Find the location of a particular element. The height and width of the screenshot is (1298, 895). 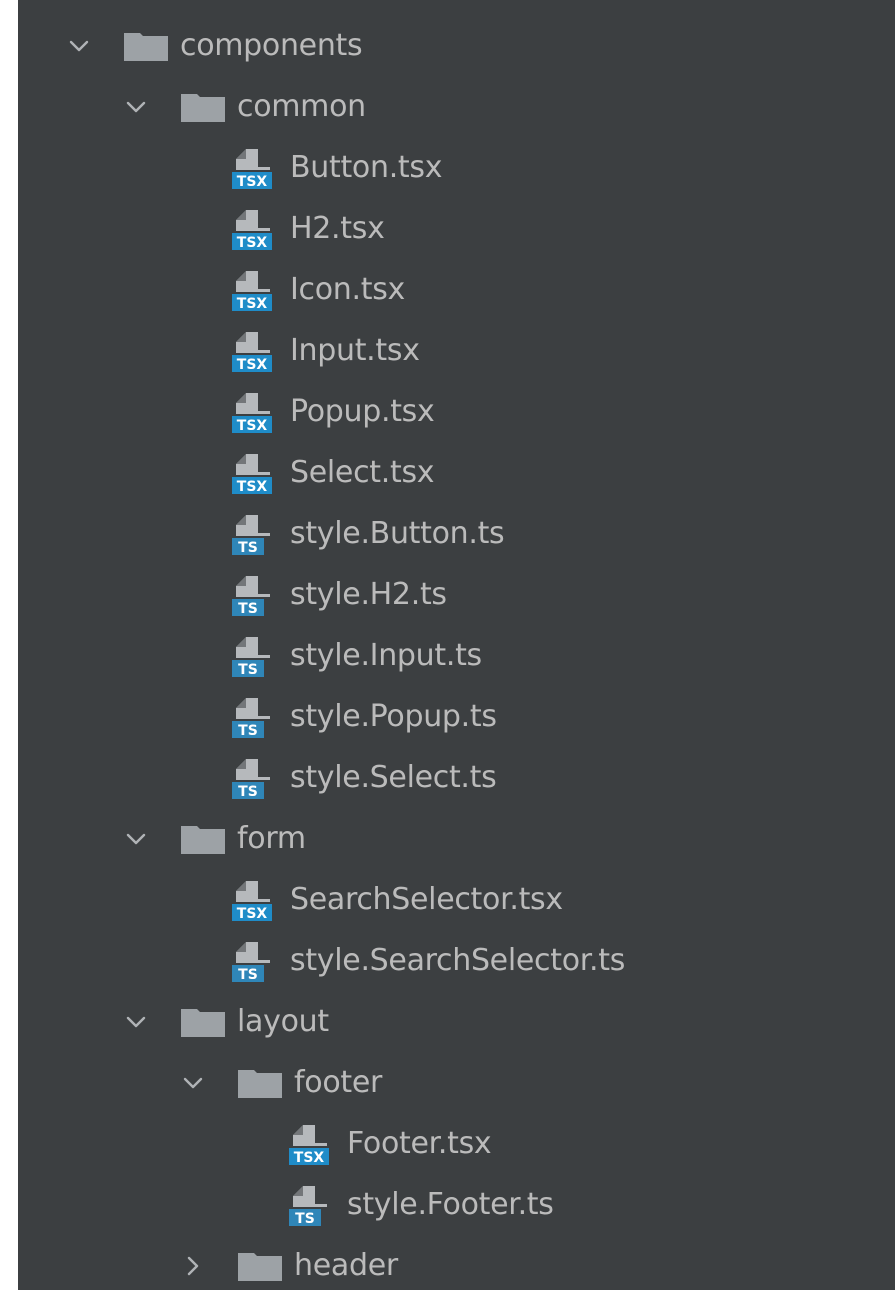

file-row-popup-tsx: TSX Popup.tsx is located at coordinates (456, 411).